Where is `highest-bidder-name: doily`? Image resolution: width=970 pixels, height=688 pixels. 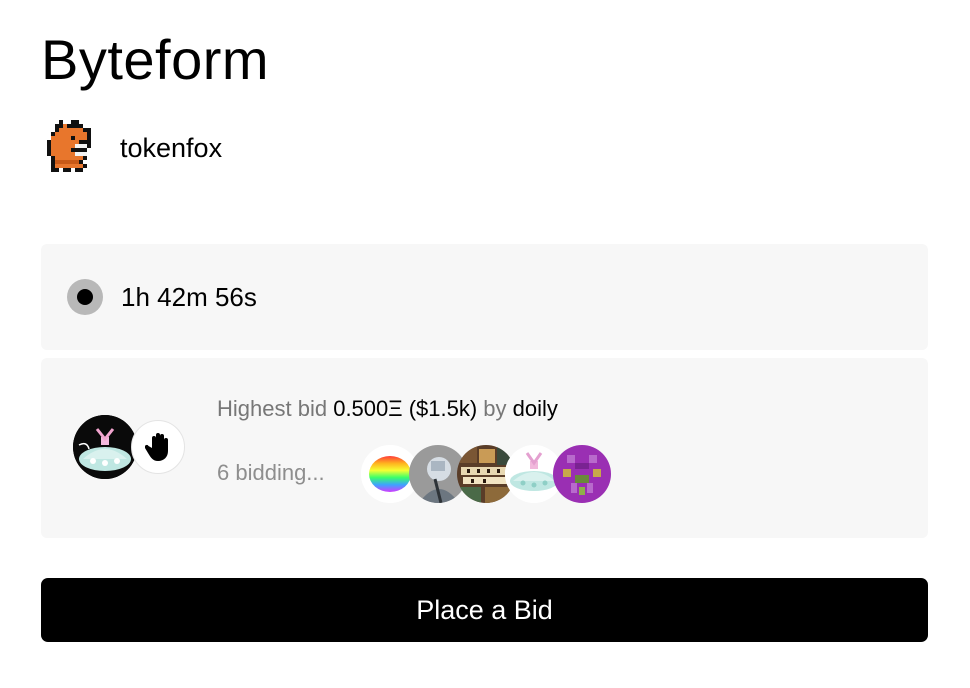
highest-bidder-name: doily is located at coordinates (535, 408).